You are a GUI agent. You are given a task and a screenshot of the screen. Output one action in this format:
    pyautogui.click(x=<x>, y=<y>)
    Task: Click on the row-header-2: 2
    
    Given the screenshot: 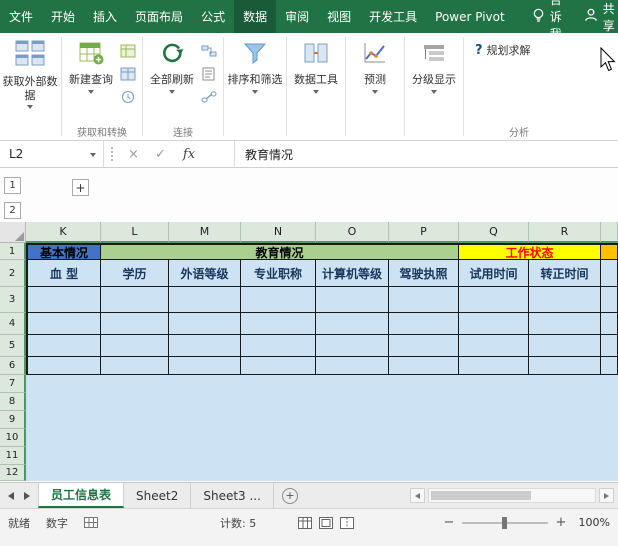 What is the action you would take?
    pyautogui.click(x=13, y=273)
    